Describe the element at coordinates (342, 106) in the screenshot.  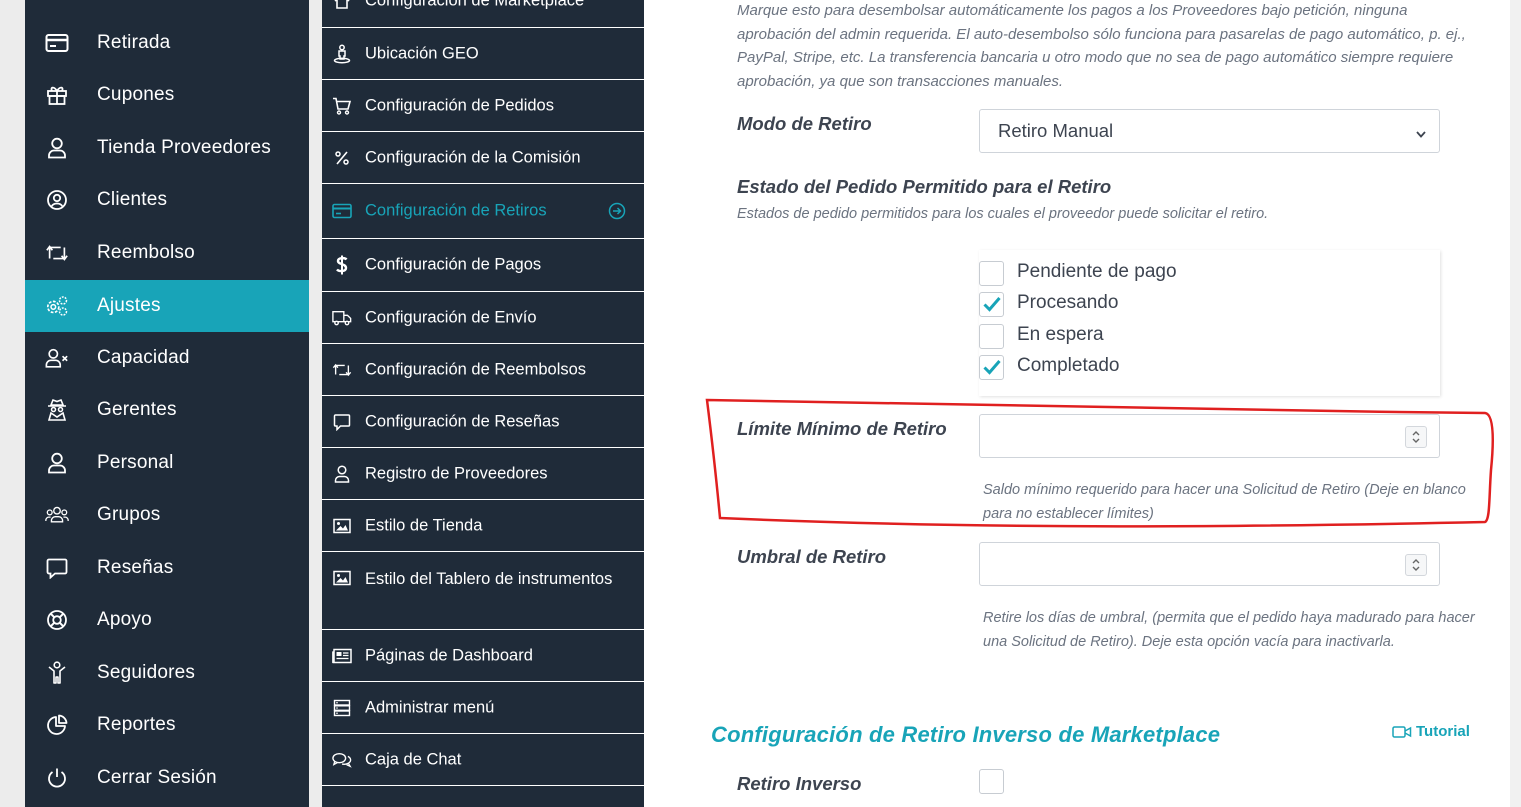
I see `cart-icon` at that location.